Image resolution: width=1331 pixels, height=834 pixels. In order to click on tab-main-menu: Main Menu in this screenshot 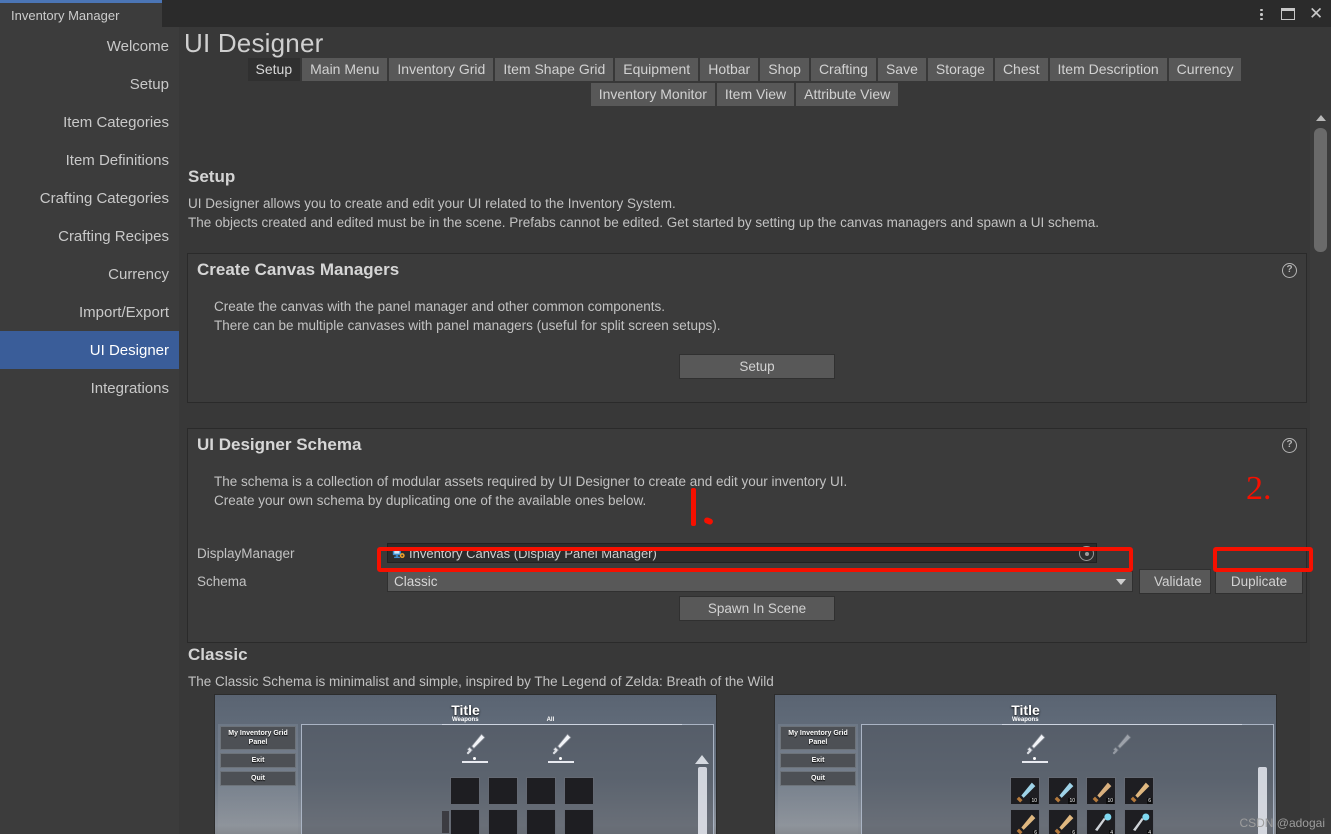, I will do `click(345, 69)`.